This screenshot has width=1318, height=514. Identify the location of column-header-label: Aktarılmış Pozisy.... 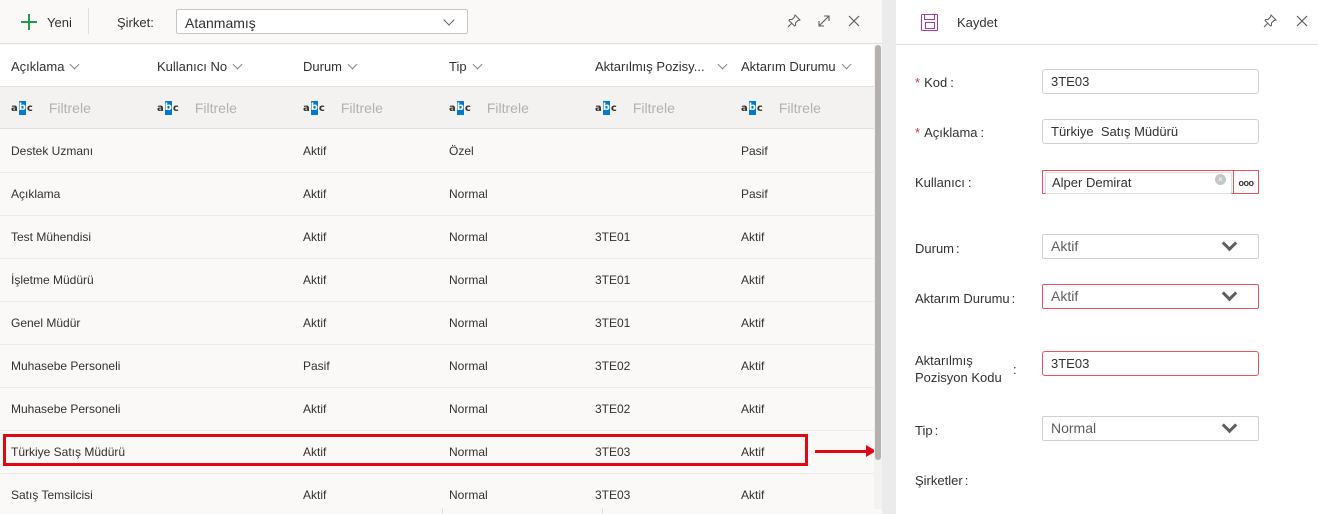
(650, 66).